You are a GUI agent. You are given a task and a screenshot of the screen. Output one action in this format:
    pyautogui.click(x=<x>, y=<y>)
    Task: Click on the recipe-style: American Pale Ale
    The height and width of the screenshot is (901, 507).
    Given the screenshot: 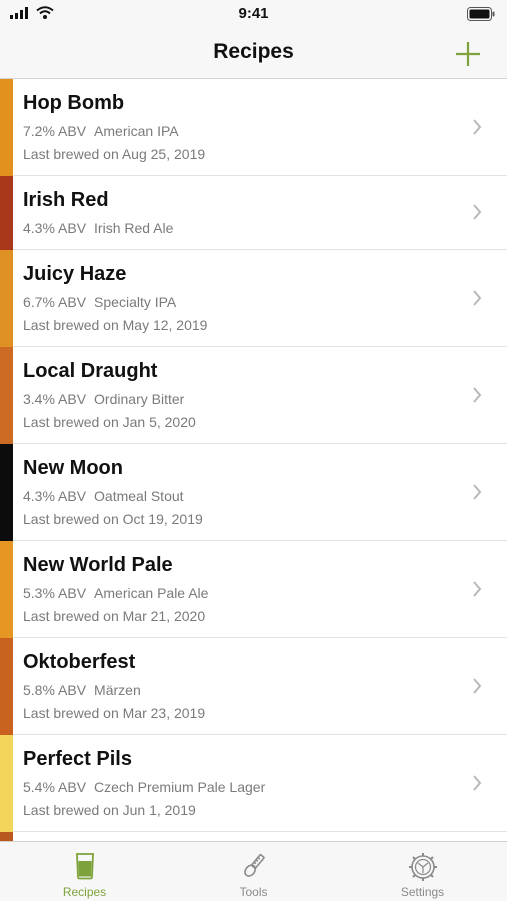 What is the action you would take?
    pyautogui.click(x=151, y=593)
    